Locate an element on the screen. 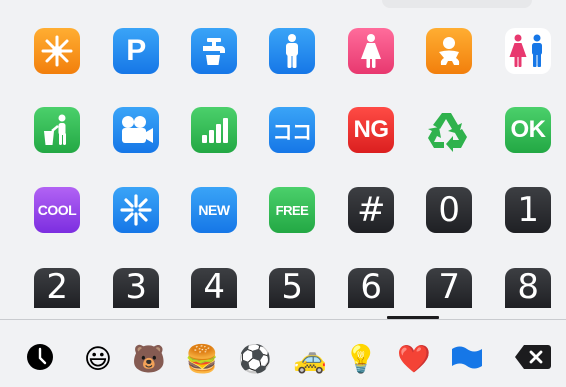  movie-camera-icon is located at coordinates (136, 130).